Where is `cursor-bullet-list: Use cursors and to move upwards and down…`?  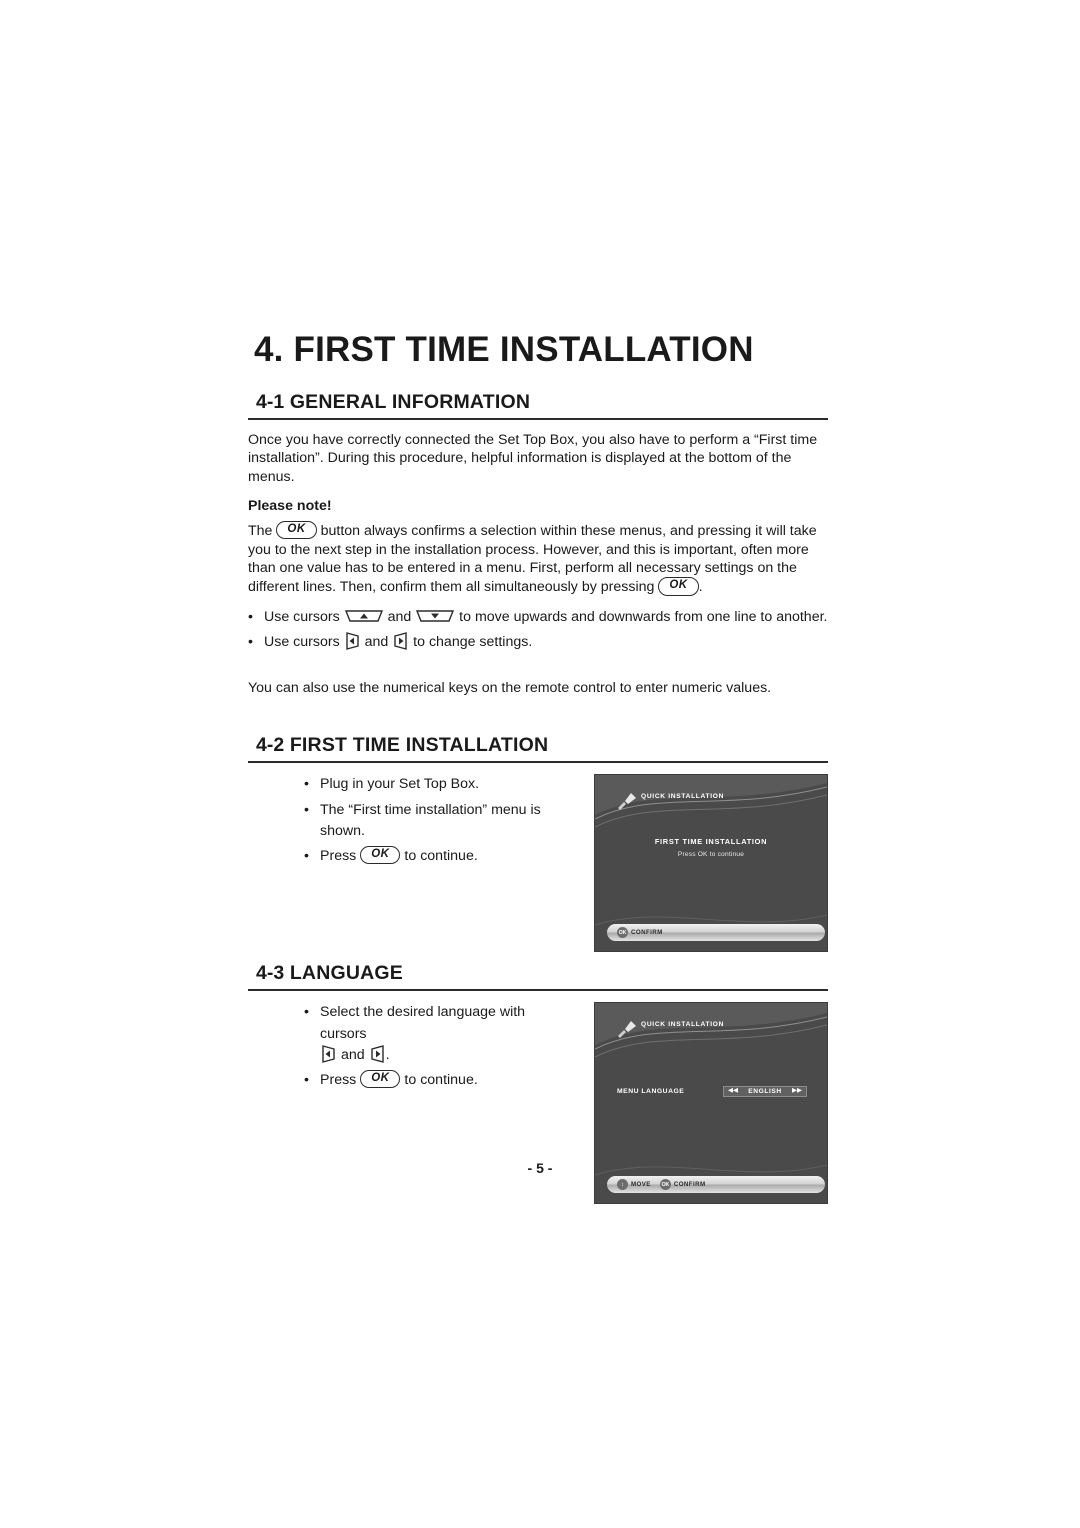 cursor-bullet-list: Use cursors and to move upwards and down… is located at coordinates (538, 630).